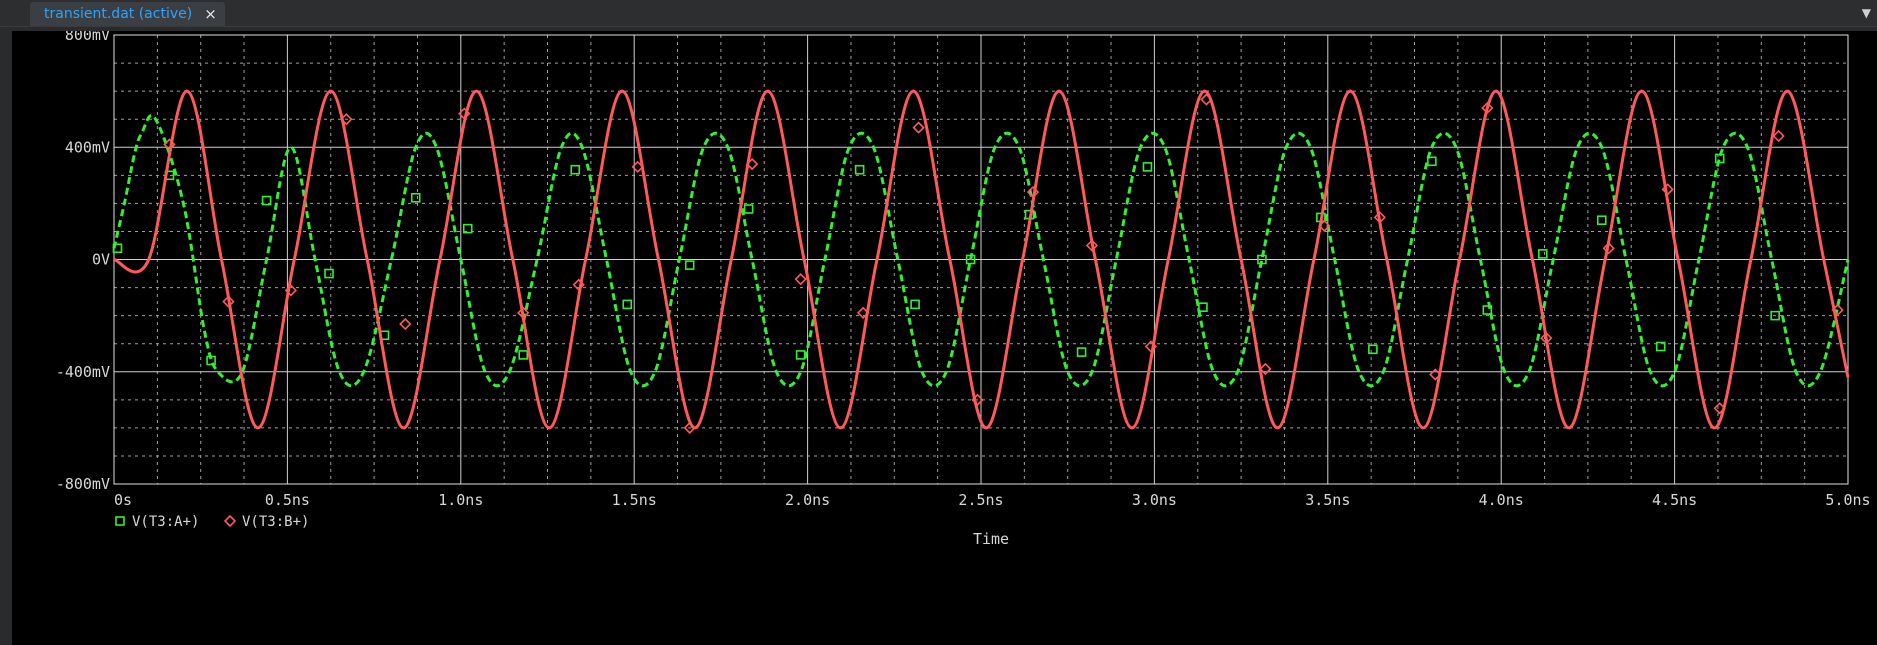  What do you see at coordinates (807, 500) in the screenshot?
I see `x-tick-label: 2.0ns` at bounding box center [807, 500].